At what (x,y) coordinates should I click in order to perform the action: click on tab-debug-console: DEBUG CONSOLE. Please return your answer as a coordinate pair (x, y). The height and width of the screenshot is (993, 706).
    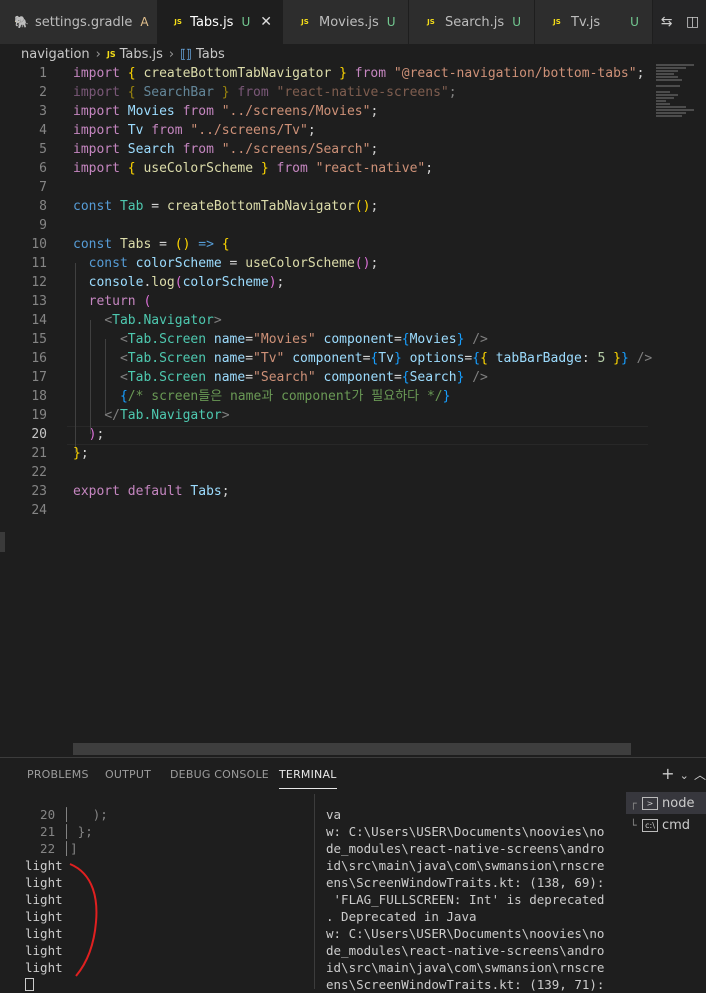
    Looking at the image, I should click on (219, 774).